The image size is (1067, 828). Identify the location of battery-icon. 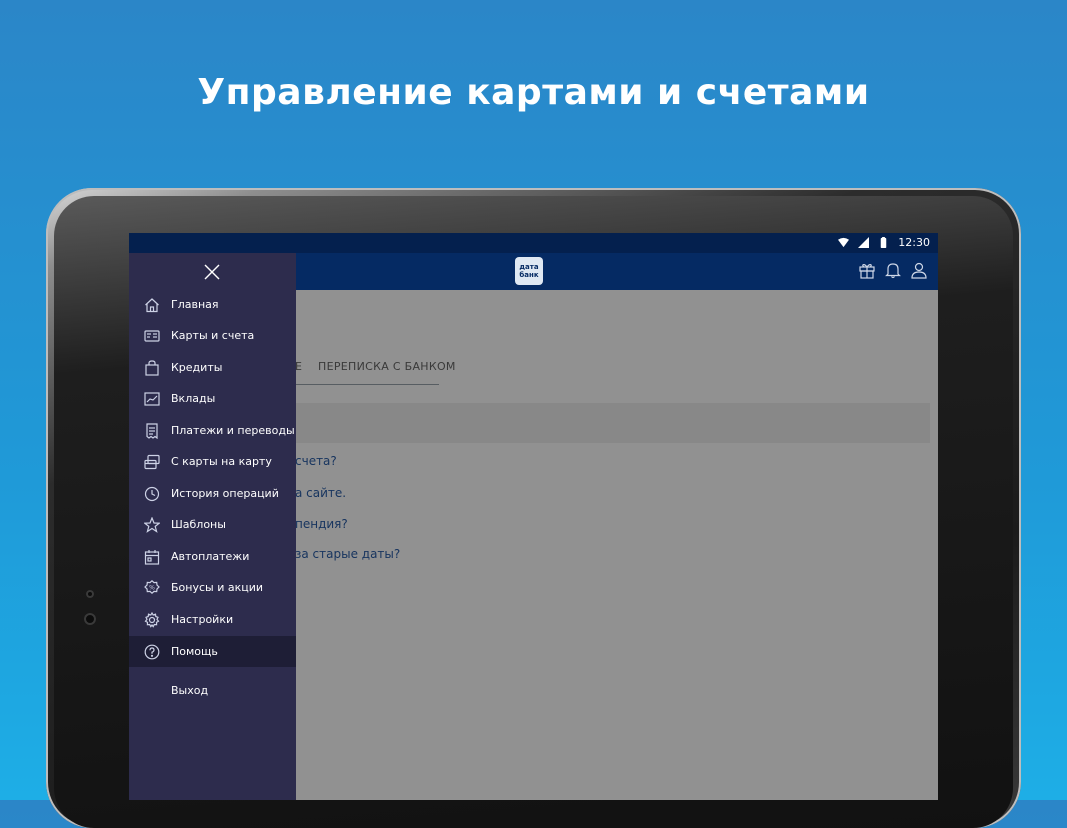
(883, 242).